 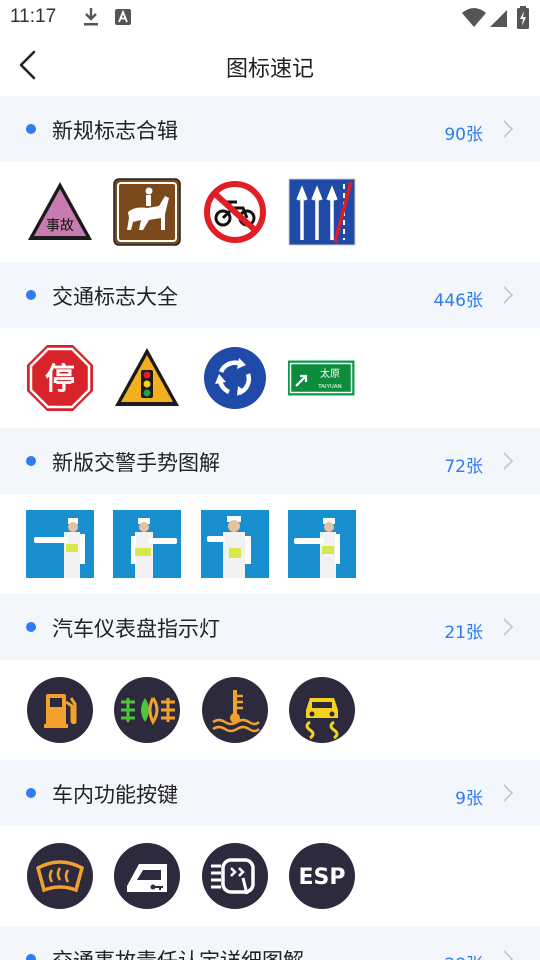 What do you see at coordinates (269, 69) in the screenshot?
I see `page-title: 图标速记` at bounding box center [269, 69].